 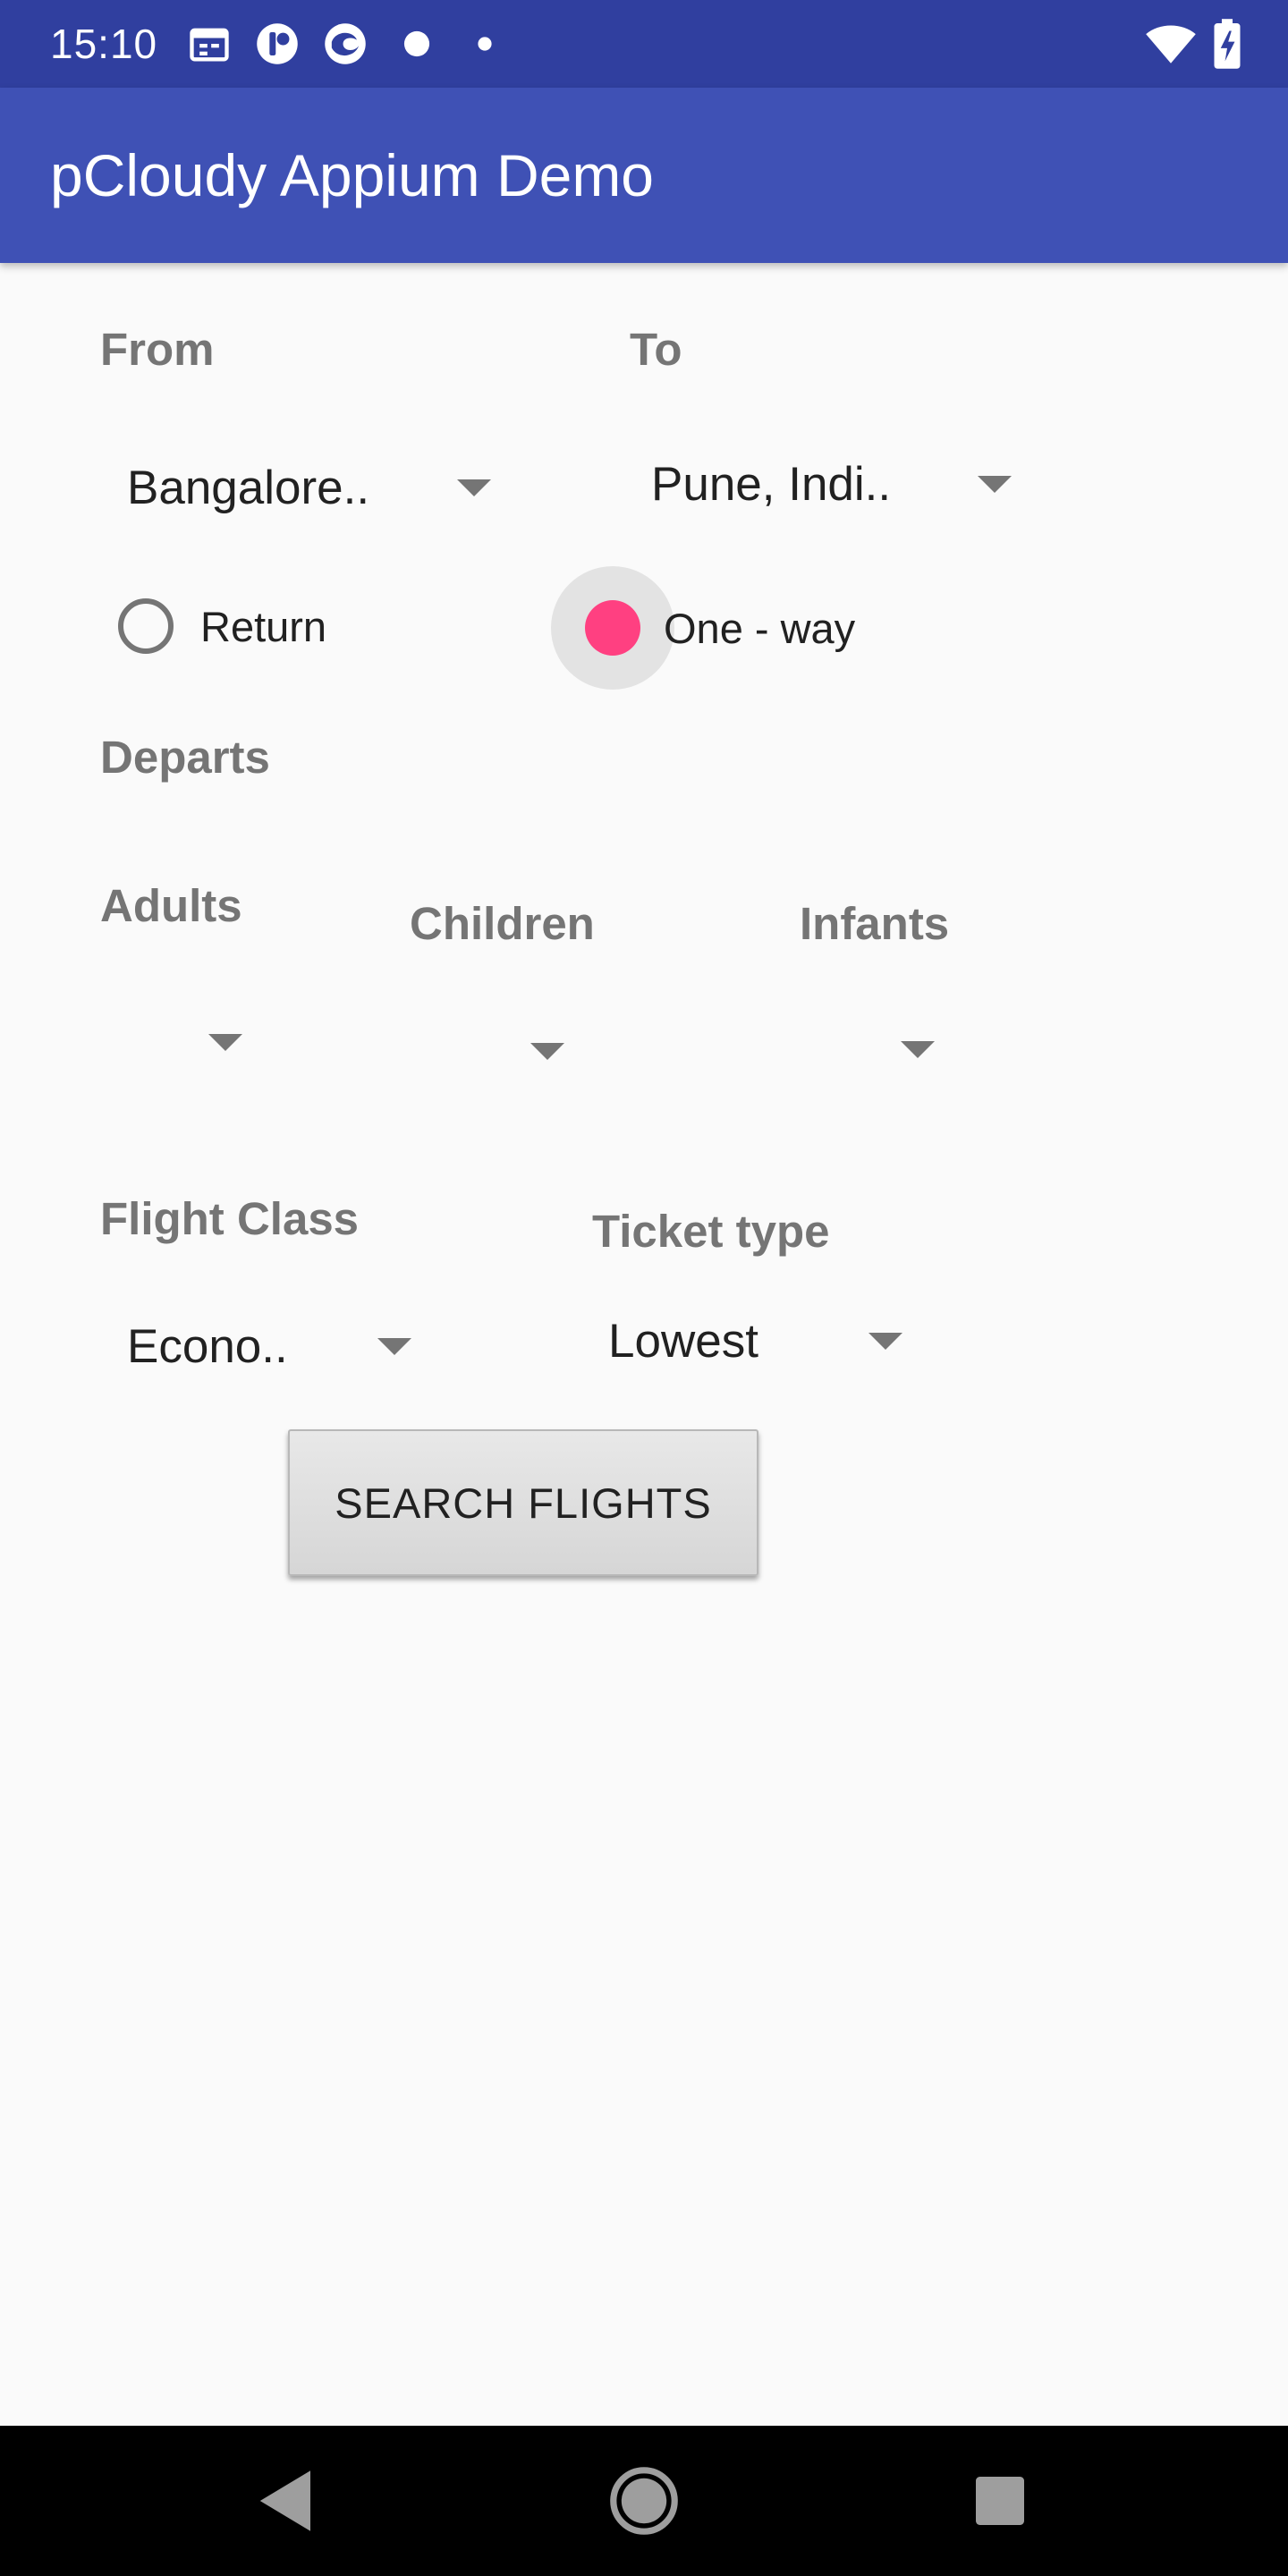 I want to click on adults-label: Adults, so click(x=171, y=905).